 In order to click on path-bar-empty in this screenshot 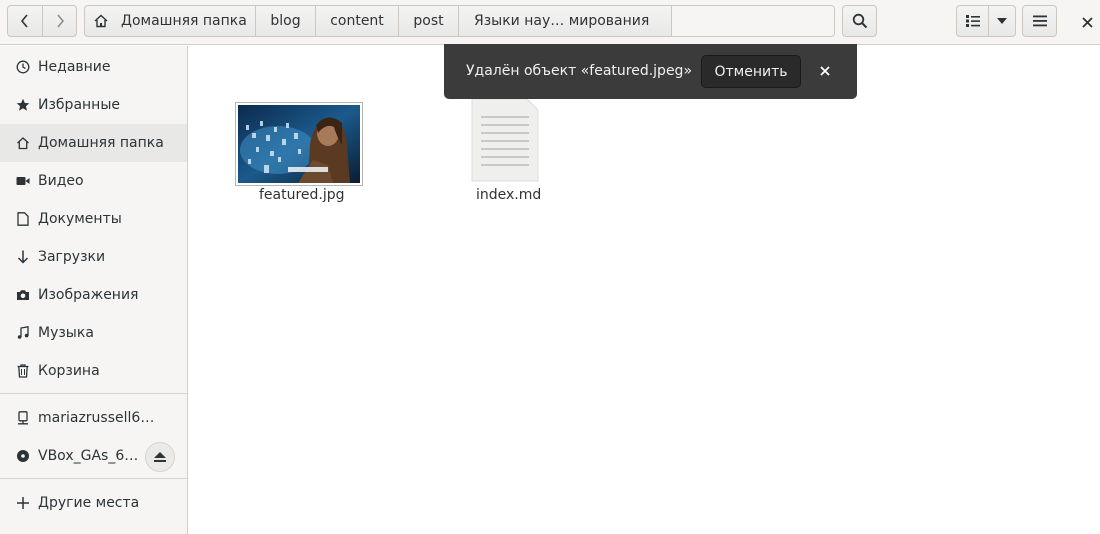, I will do `click(753, 21)`.